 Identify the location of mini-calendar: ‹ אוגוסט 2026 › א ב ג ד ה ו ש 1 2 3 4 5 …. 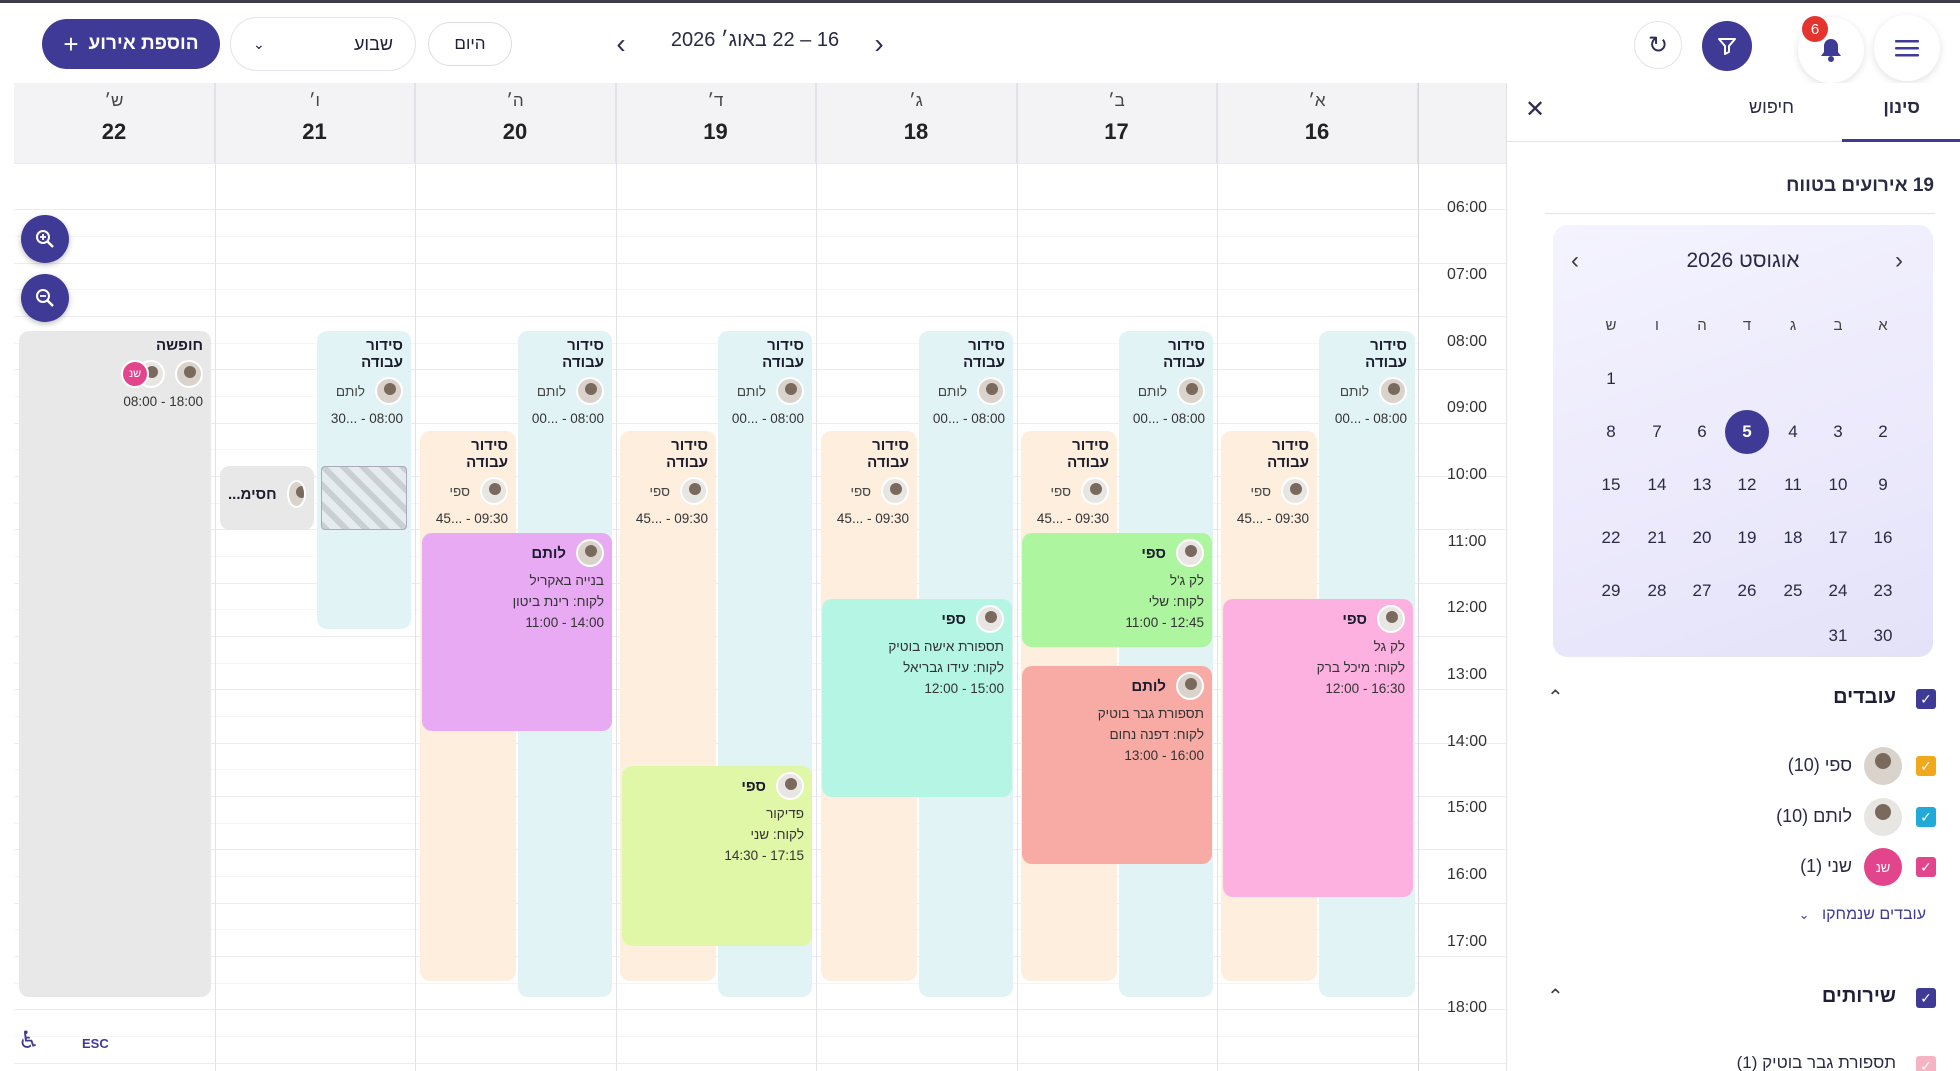
(1743, 441).